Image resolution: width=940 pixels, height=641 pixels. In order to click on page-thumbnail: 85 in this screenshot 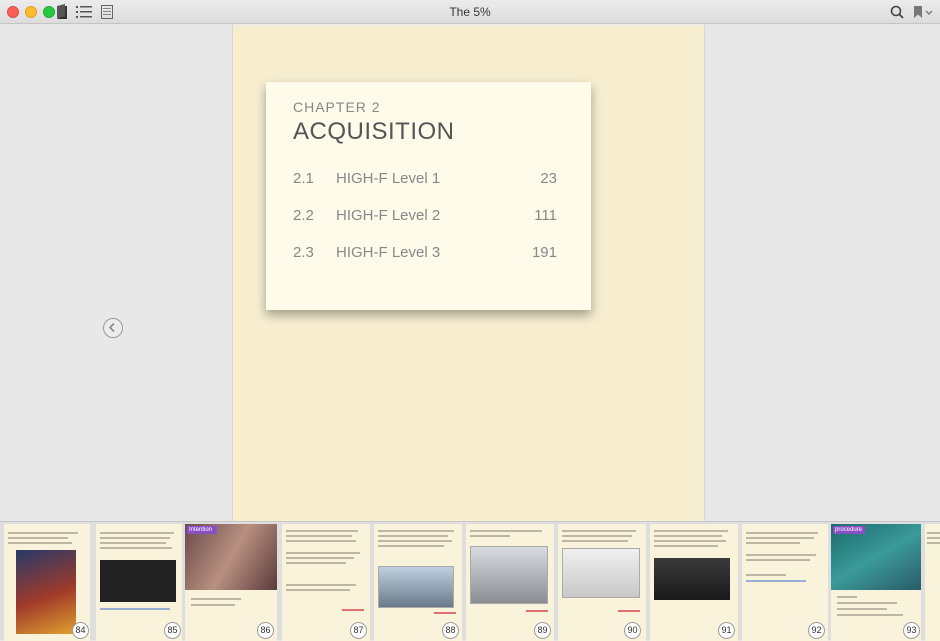, I will do `click(139, 582)`.